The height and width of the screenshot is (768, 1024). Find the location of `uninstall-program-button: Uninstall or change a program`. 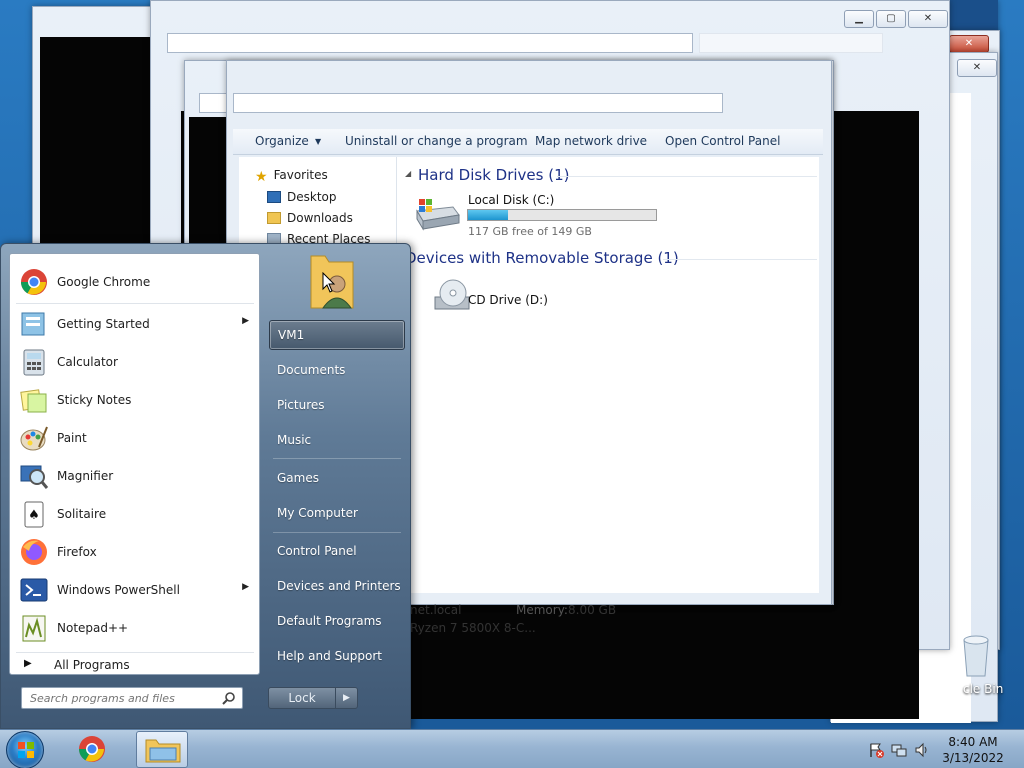

uninstall-program-button: Uninstall or change a program is located at coordinates (436, 141).